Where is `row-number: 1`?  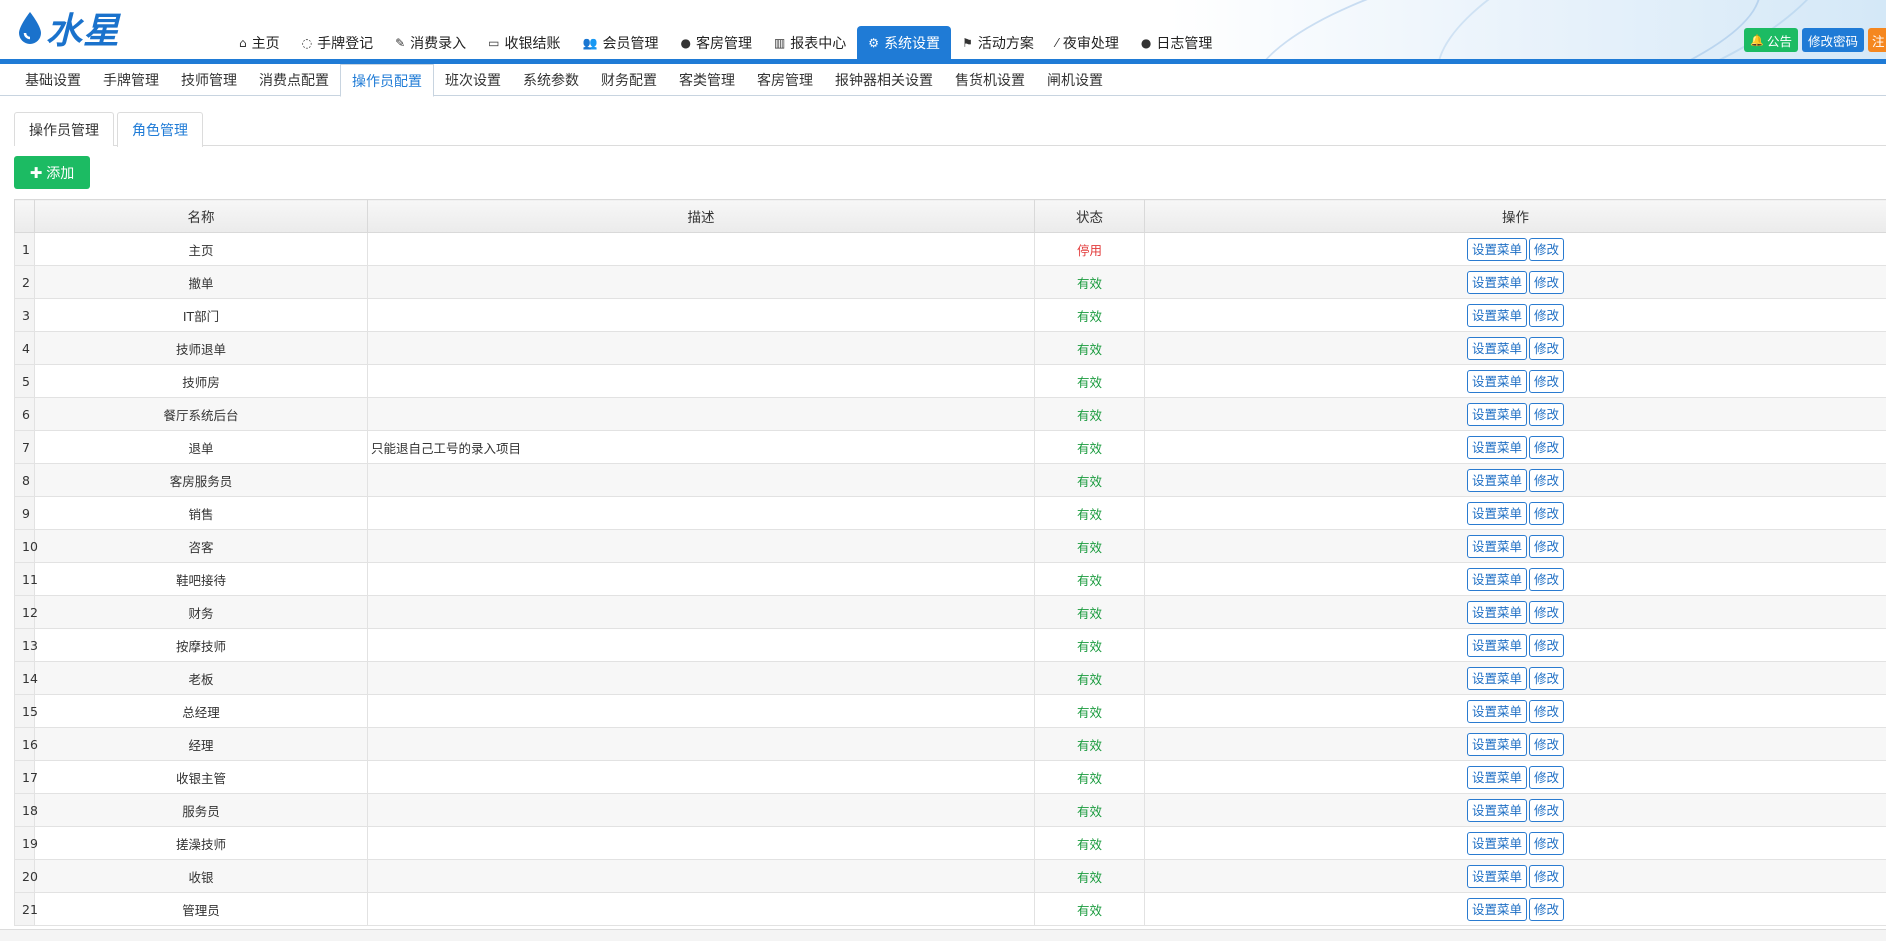
row-number: 1 is located at coordinates (24, 249).